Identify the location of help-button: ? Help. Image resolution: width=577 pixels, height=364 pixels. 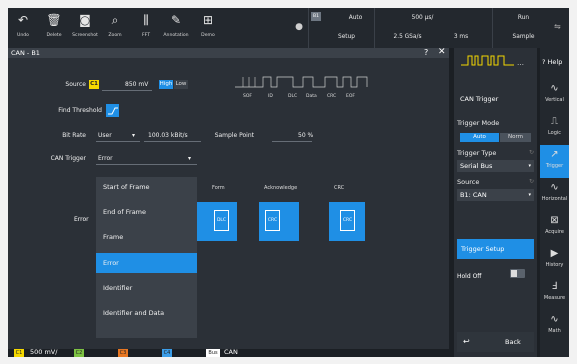
(554, 63).